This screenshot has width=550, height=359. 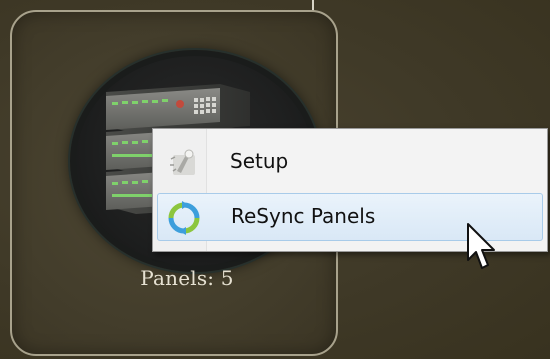 I want to click on menu-item-label: Setup, so click(x=259, y=161).